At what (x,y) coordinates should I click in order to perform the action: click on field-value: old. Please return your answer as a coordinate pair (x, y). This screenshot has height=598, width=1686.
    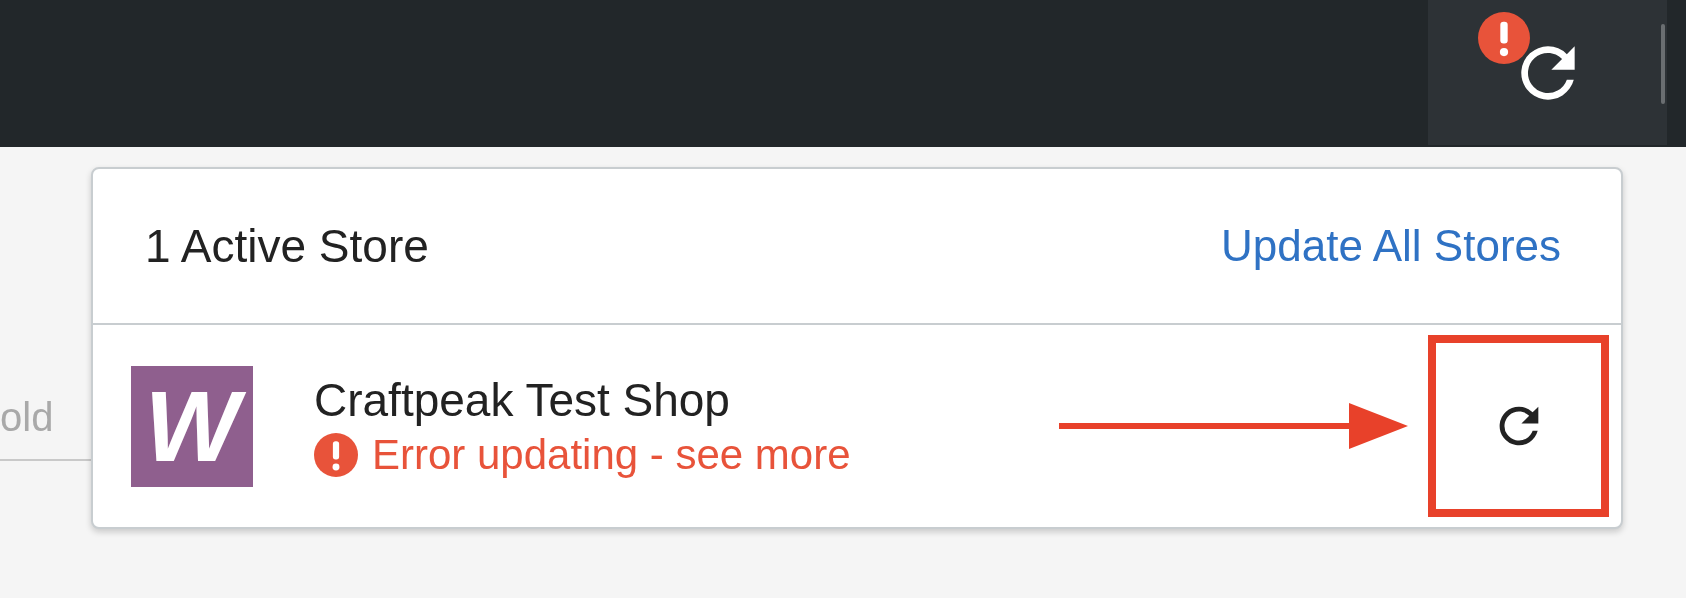
    Looking at the image, I should click on (27, 417).